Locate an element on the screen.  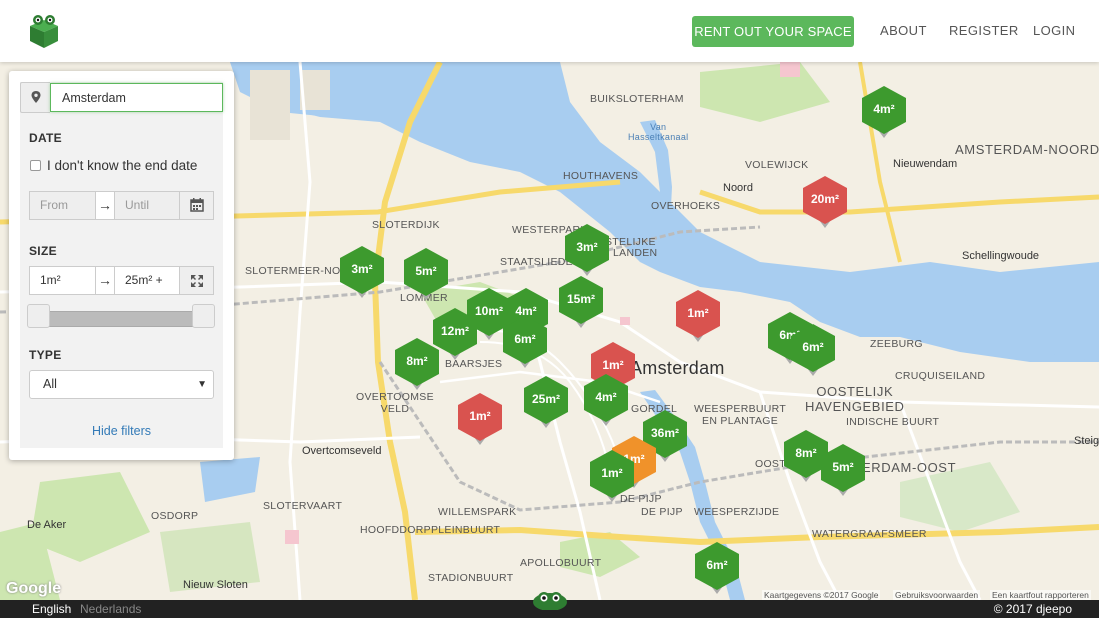
place-label: Van Hasseltkanaal is located at coordinates (658, 132).